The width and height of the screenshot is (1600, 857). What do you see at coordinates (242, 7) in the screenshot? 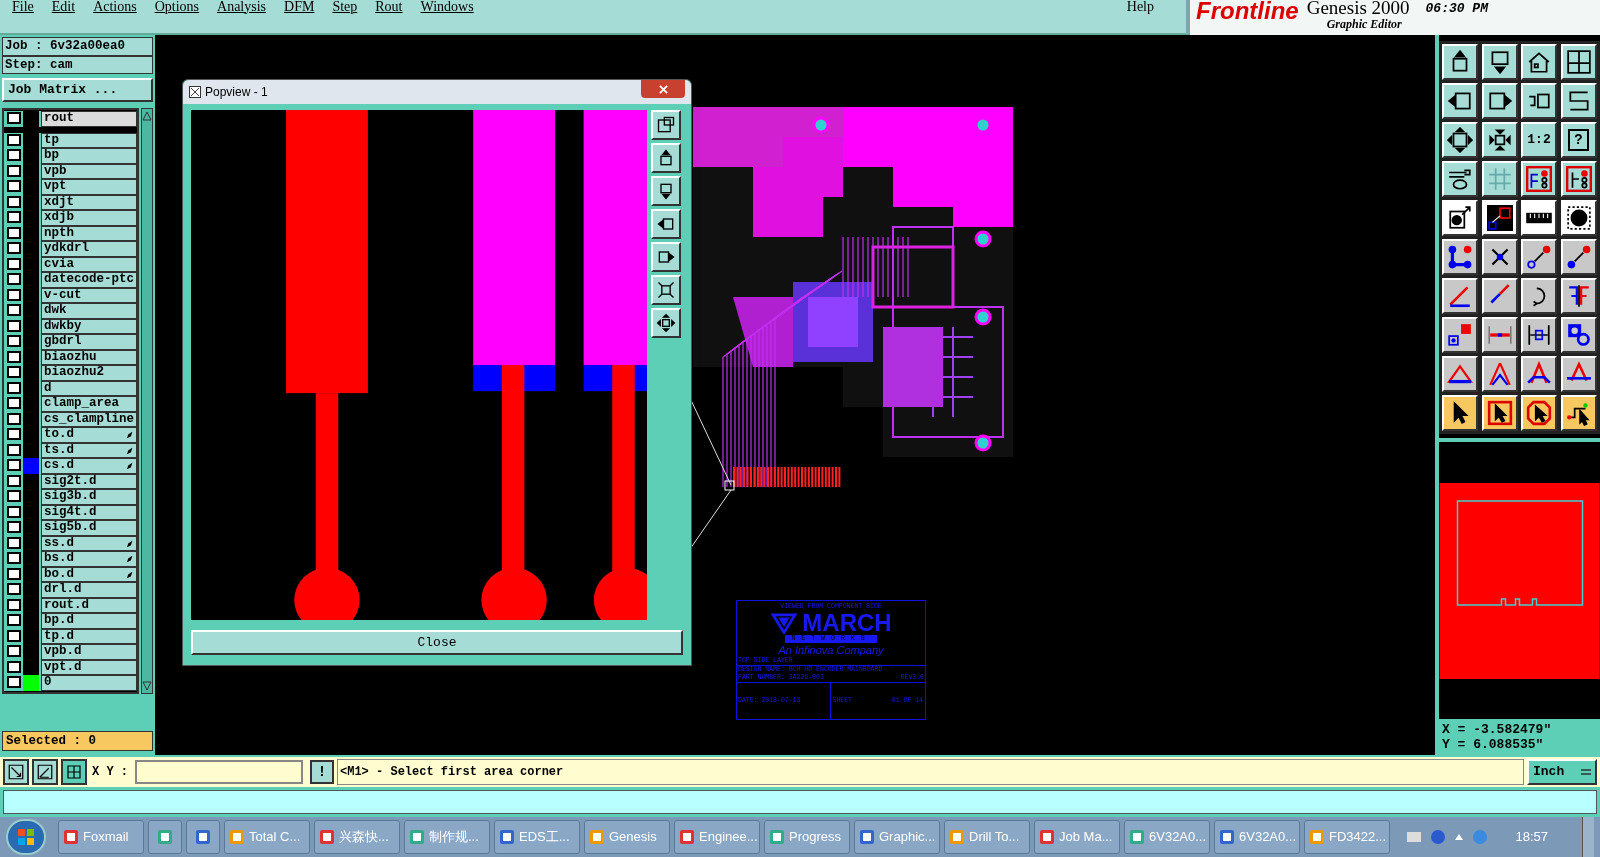
I see `menu-item: Analysis` at bounding box center [242, 7].